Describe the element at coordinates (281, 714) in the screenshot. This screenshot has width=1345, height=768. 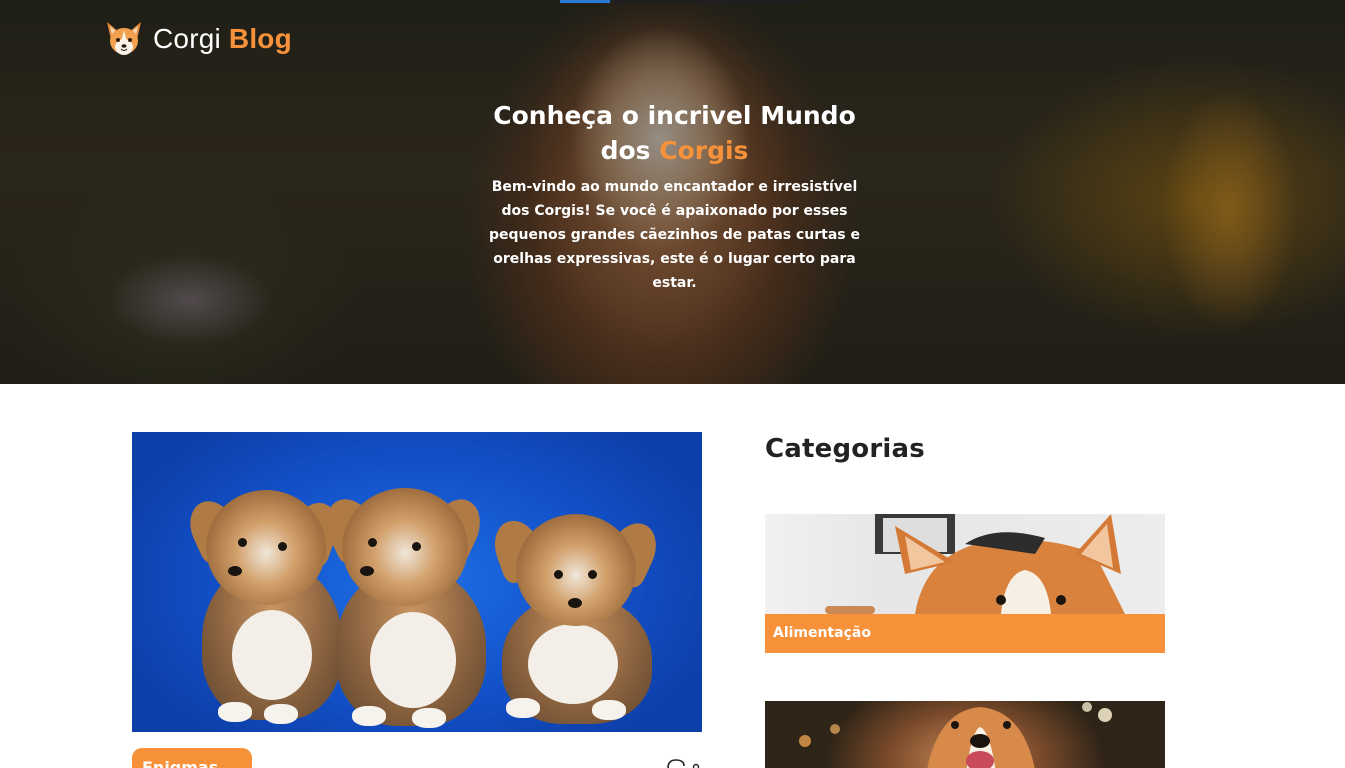
I see `puppy-1-paw-right` at that location.